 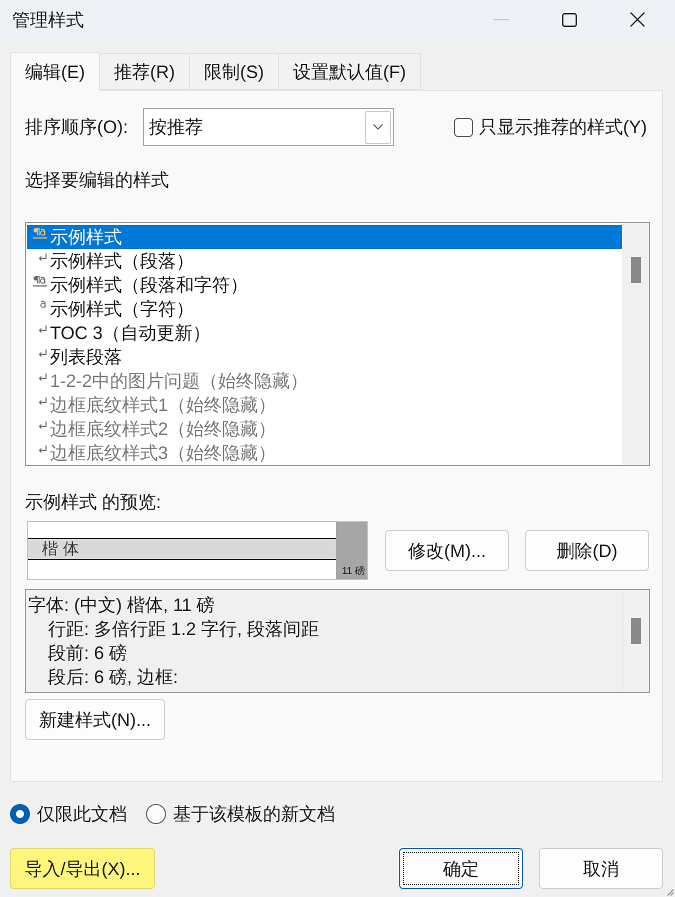 What do you see at coordinates (324, 285) in the screenshot?
I see `style-list-item: 示例样式（段落和字符）` at bounding box center [324, 285].